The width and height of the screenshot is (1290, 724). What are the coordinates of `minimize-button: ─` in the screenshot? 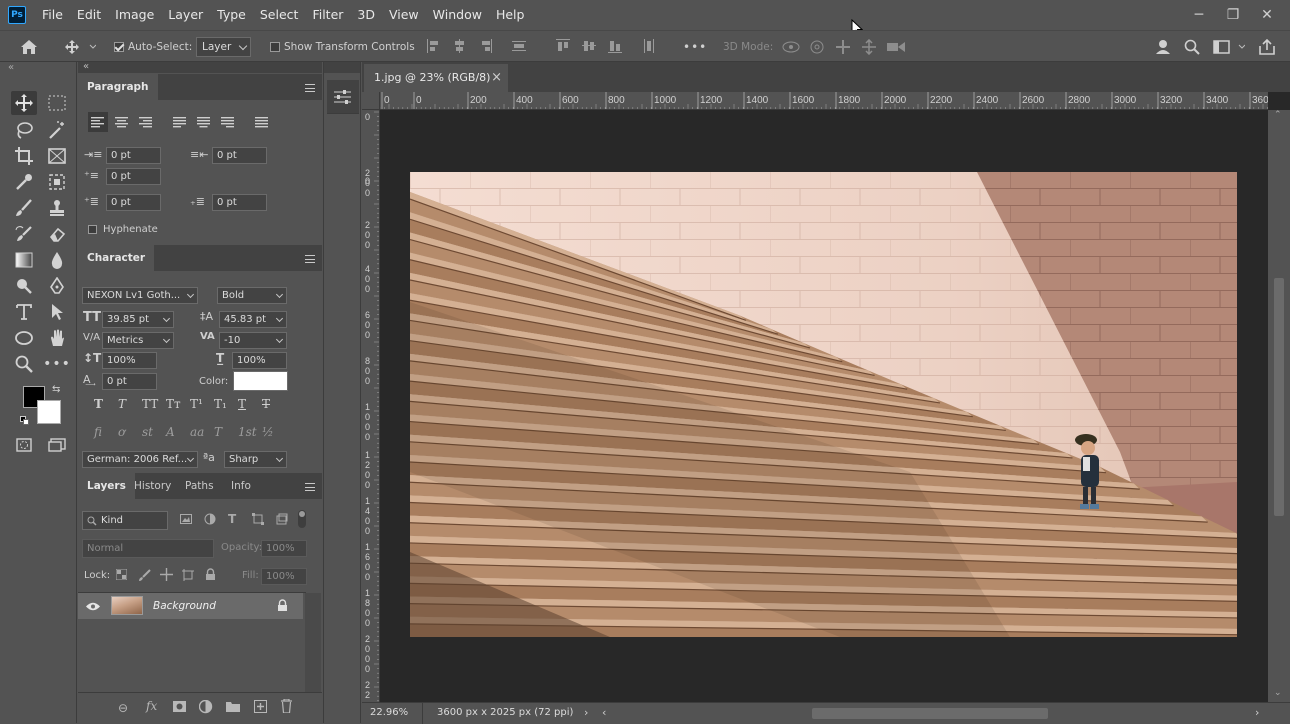 It's located at (1199, 15).